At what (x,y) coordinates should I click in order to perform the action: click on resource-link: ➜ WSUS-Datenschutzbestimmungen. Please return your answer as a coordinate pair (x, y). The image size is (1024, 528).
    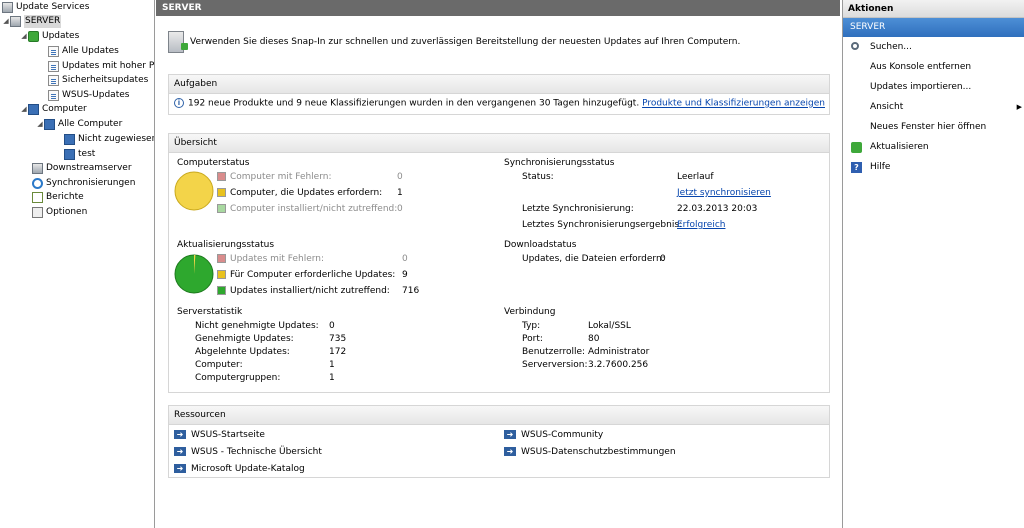
    Looking at the image, I should click on (590, 452).